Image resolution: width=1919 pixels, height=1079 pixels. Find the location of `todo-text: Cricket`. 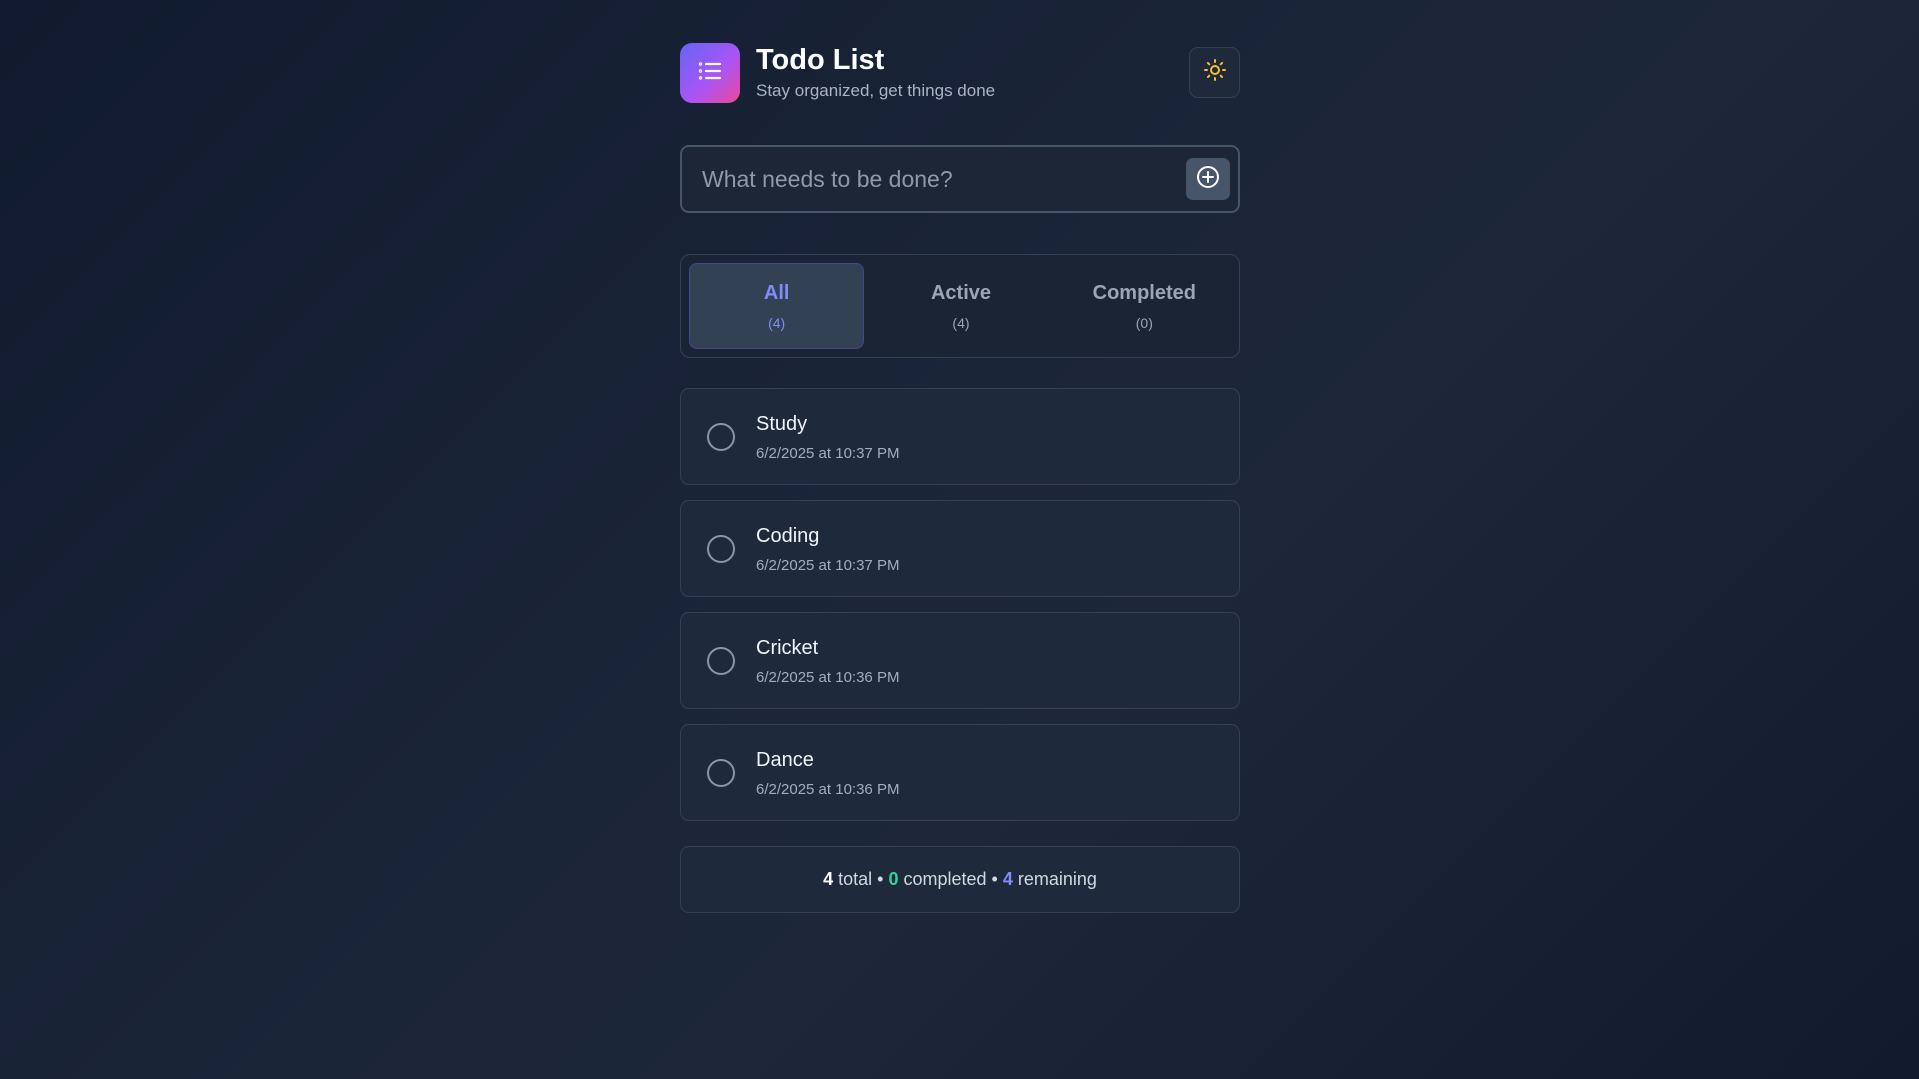

todo-text: Cricket is located at coordinates (787, 648).